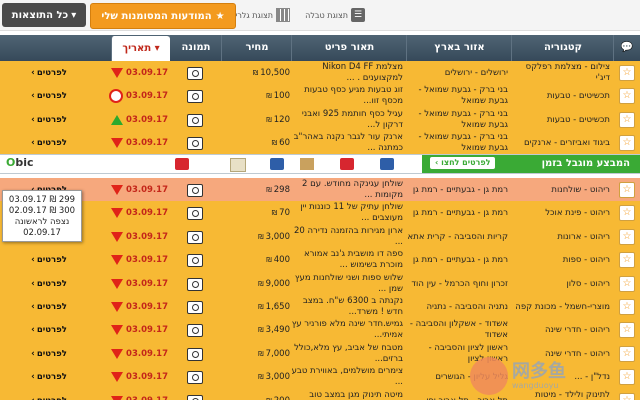 Image resolution: width=640 pixels, height=400 pixels. I want to click on promo-banner: המבצע מוגבל בזמן לפרטים לחצו › Obic, so click(320, 164).